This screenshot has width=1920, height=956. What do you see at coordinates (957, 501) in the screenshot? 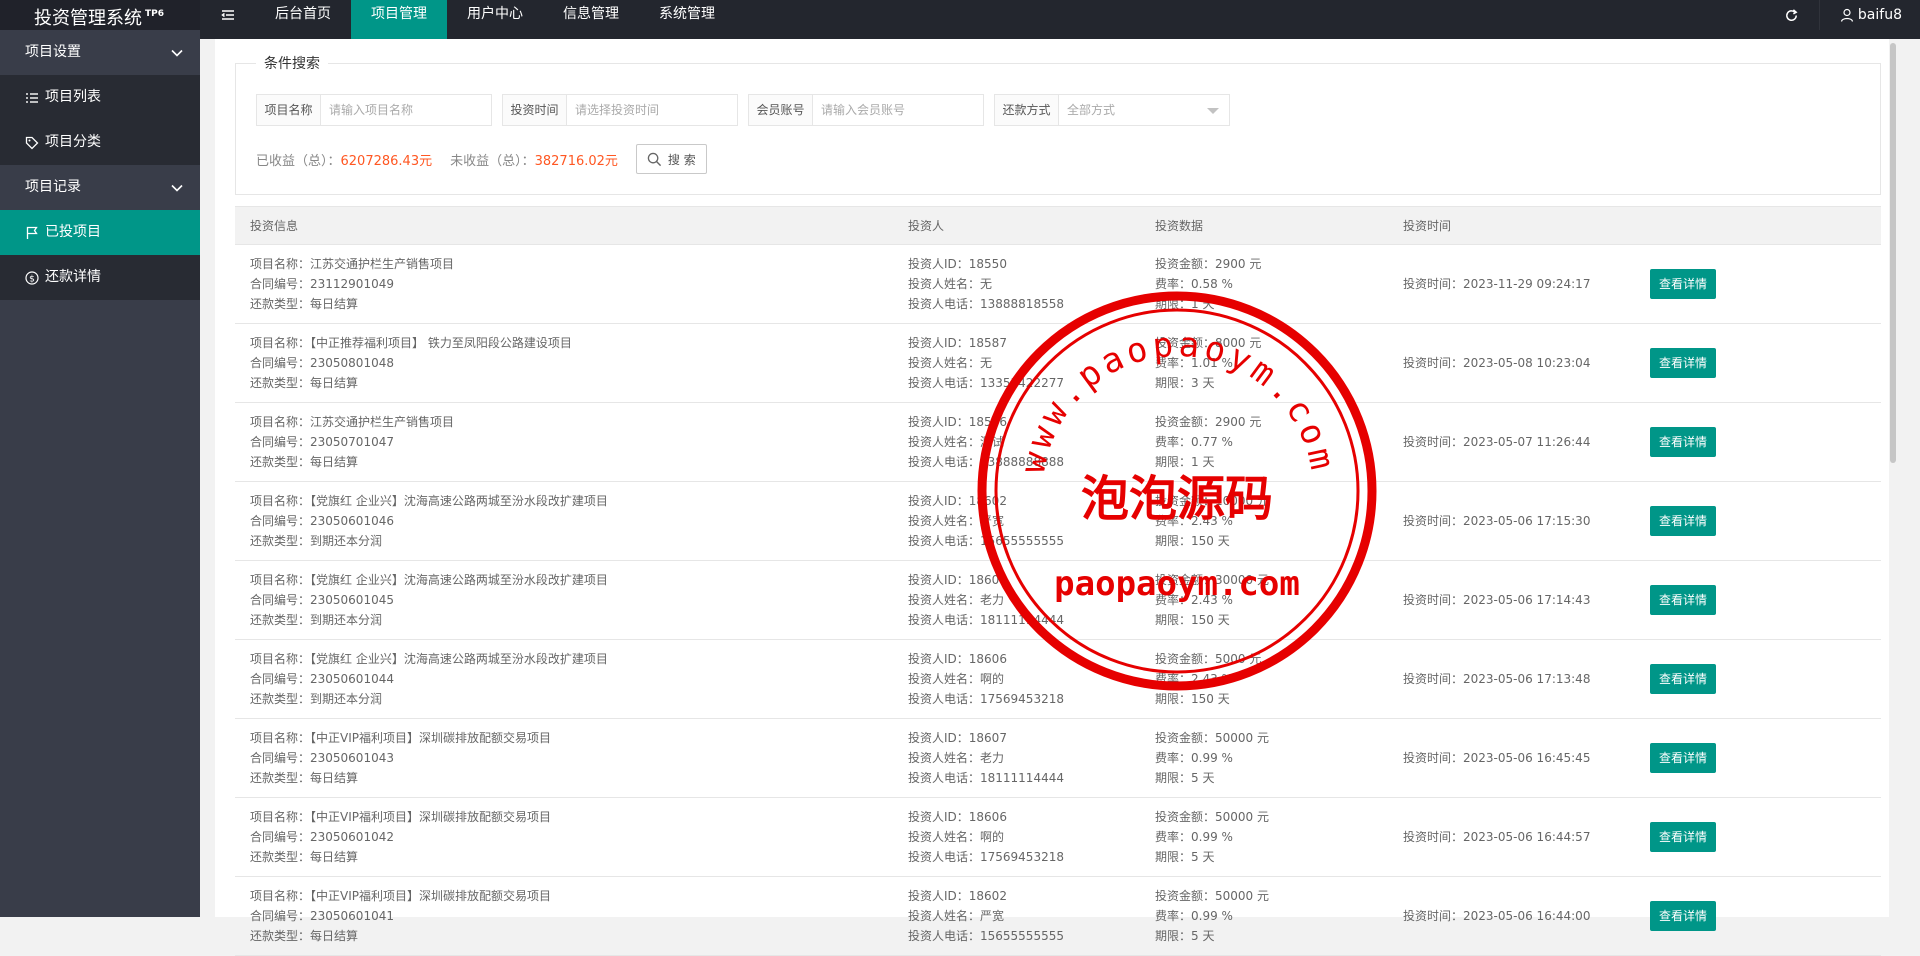
I see `investor-id: 投资人ID：18602` at bounding box center [957, 501].